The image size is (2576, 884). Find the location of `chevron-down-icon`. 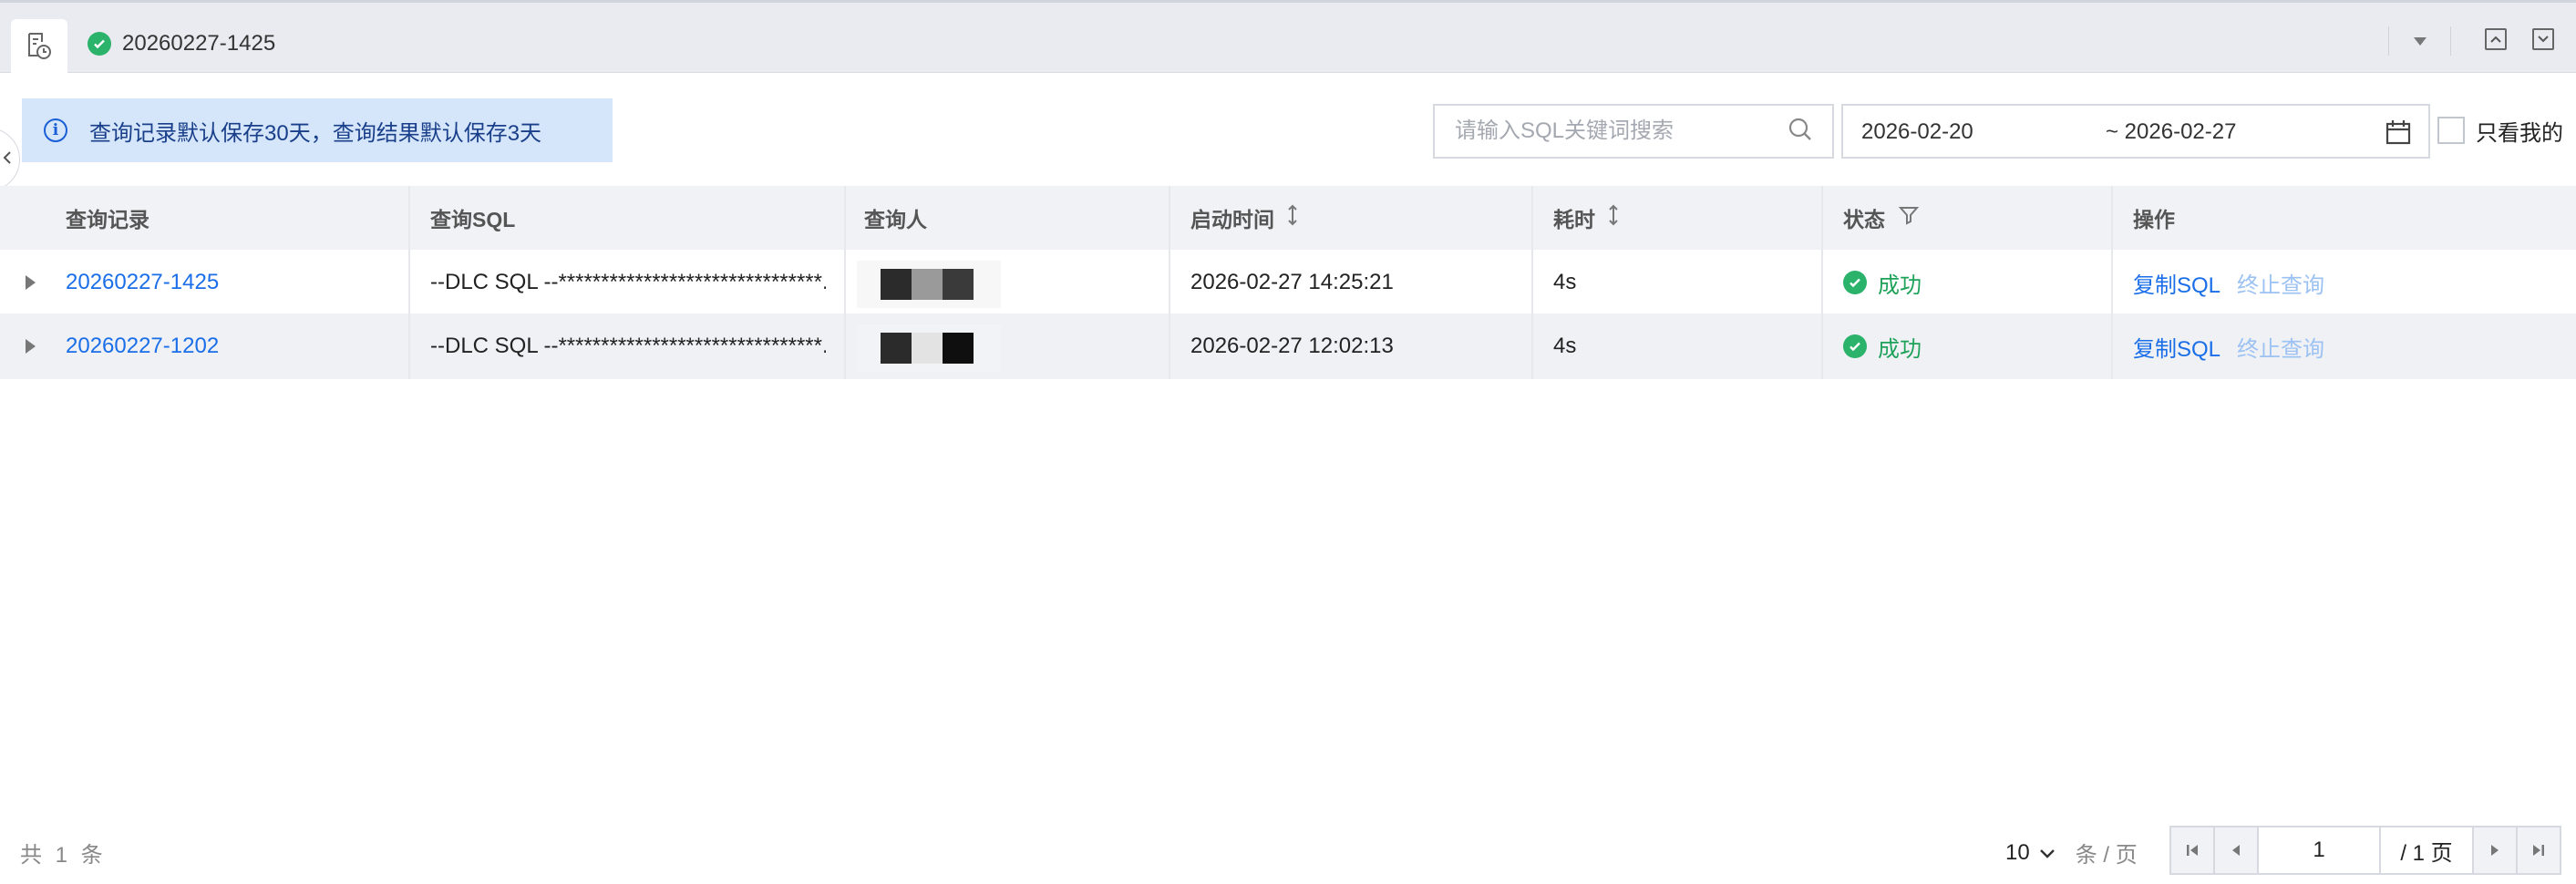

chevron-down-icon is located at coordinates (2048, 853).